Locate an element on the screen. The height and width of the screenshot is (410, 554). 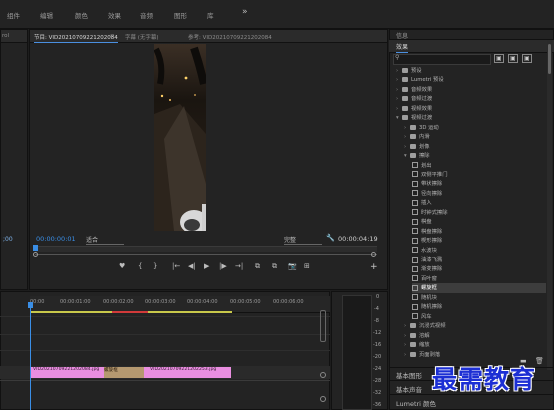
monitor-playhead is located at coordinates (35, 248).